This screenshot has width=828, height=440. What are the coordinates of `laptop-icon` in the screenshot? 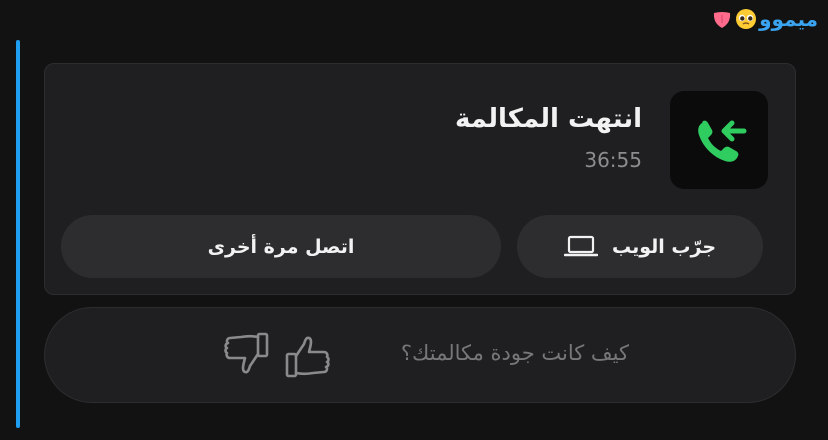 It's located at (580, 245).